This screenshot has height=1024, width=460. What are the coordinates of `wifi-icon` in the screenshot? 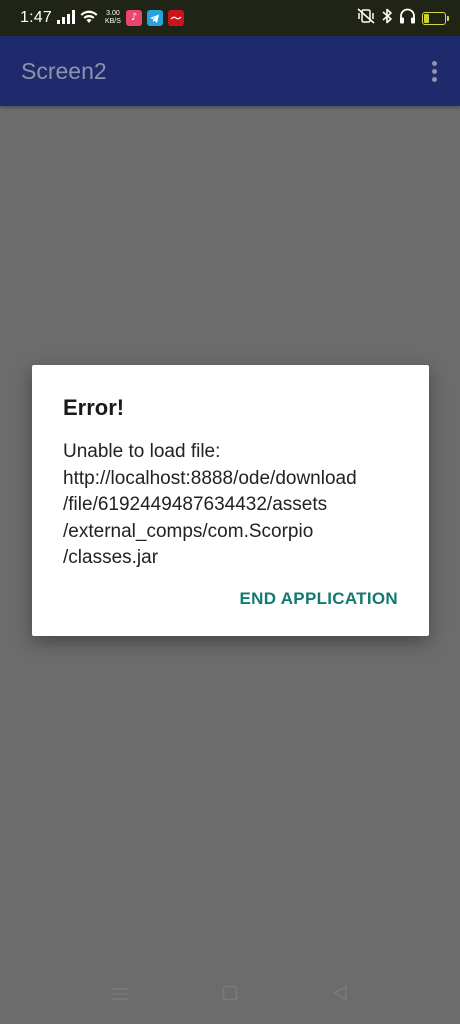 It's located at (89, 18).